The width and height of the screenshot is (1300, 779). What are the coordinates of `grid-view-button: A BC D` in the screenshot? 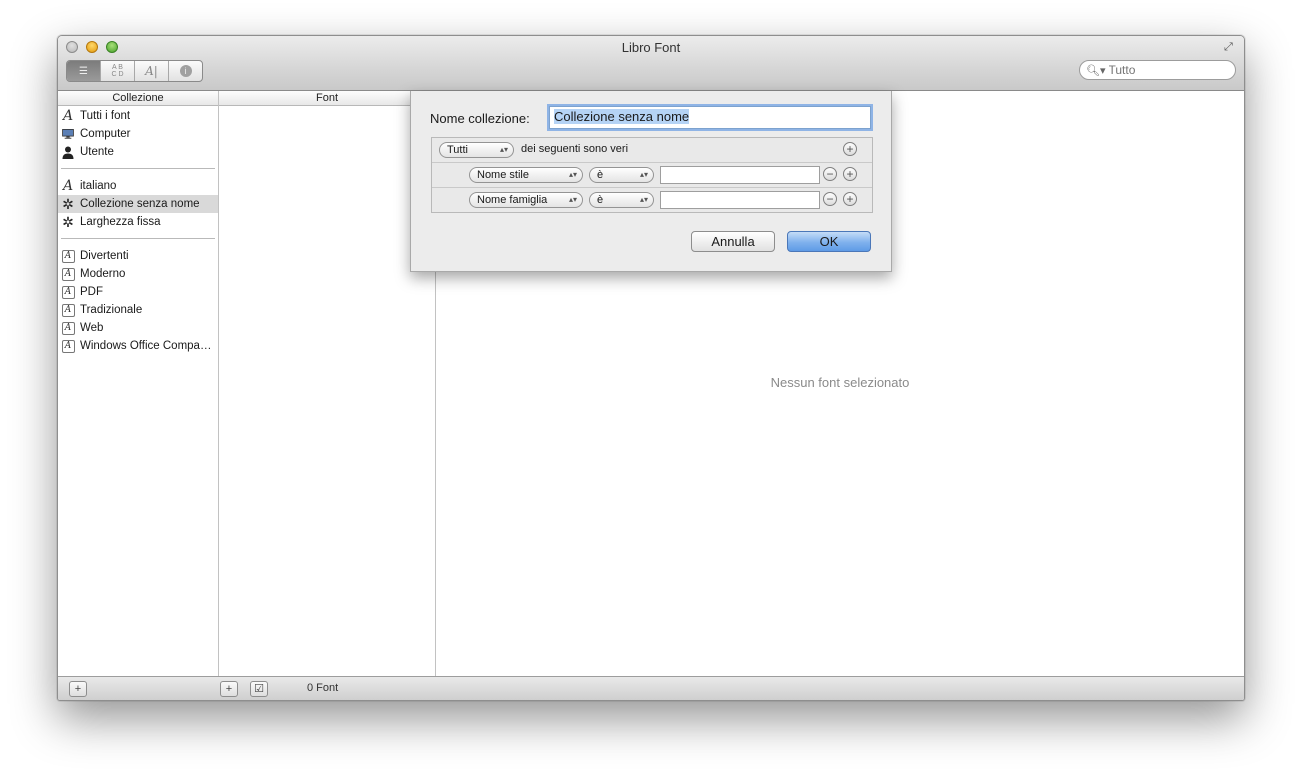 It's located at (118, 71).